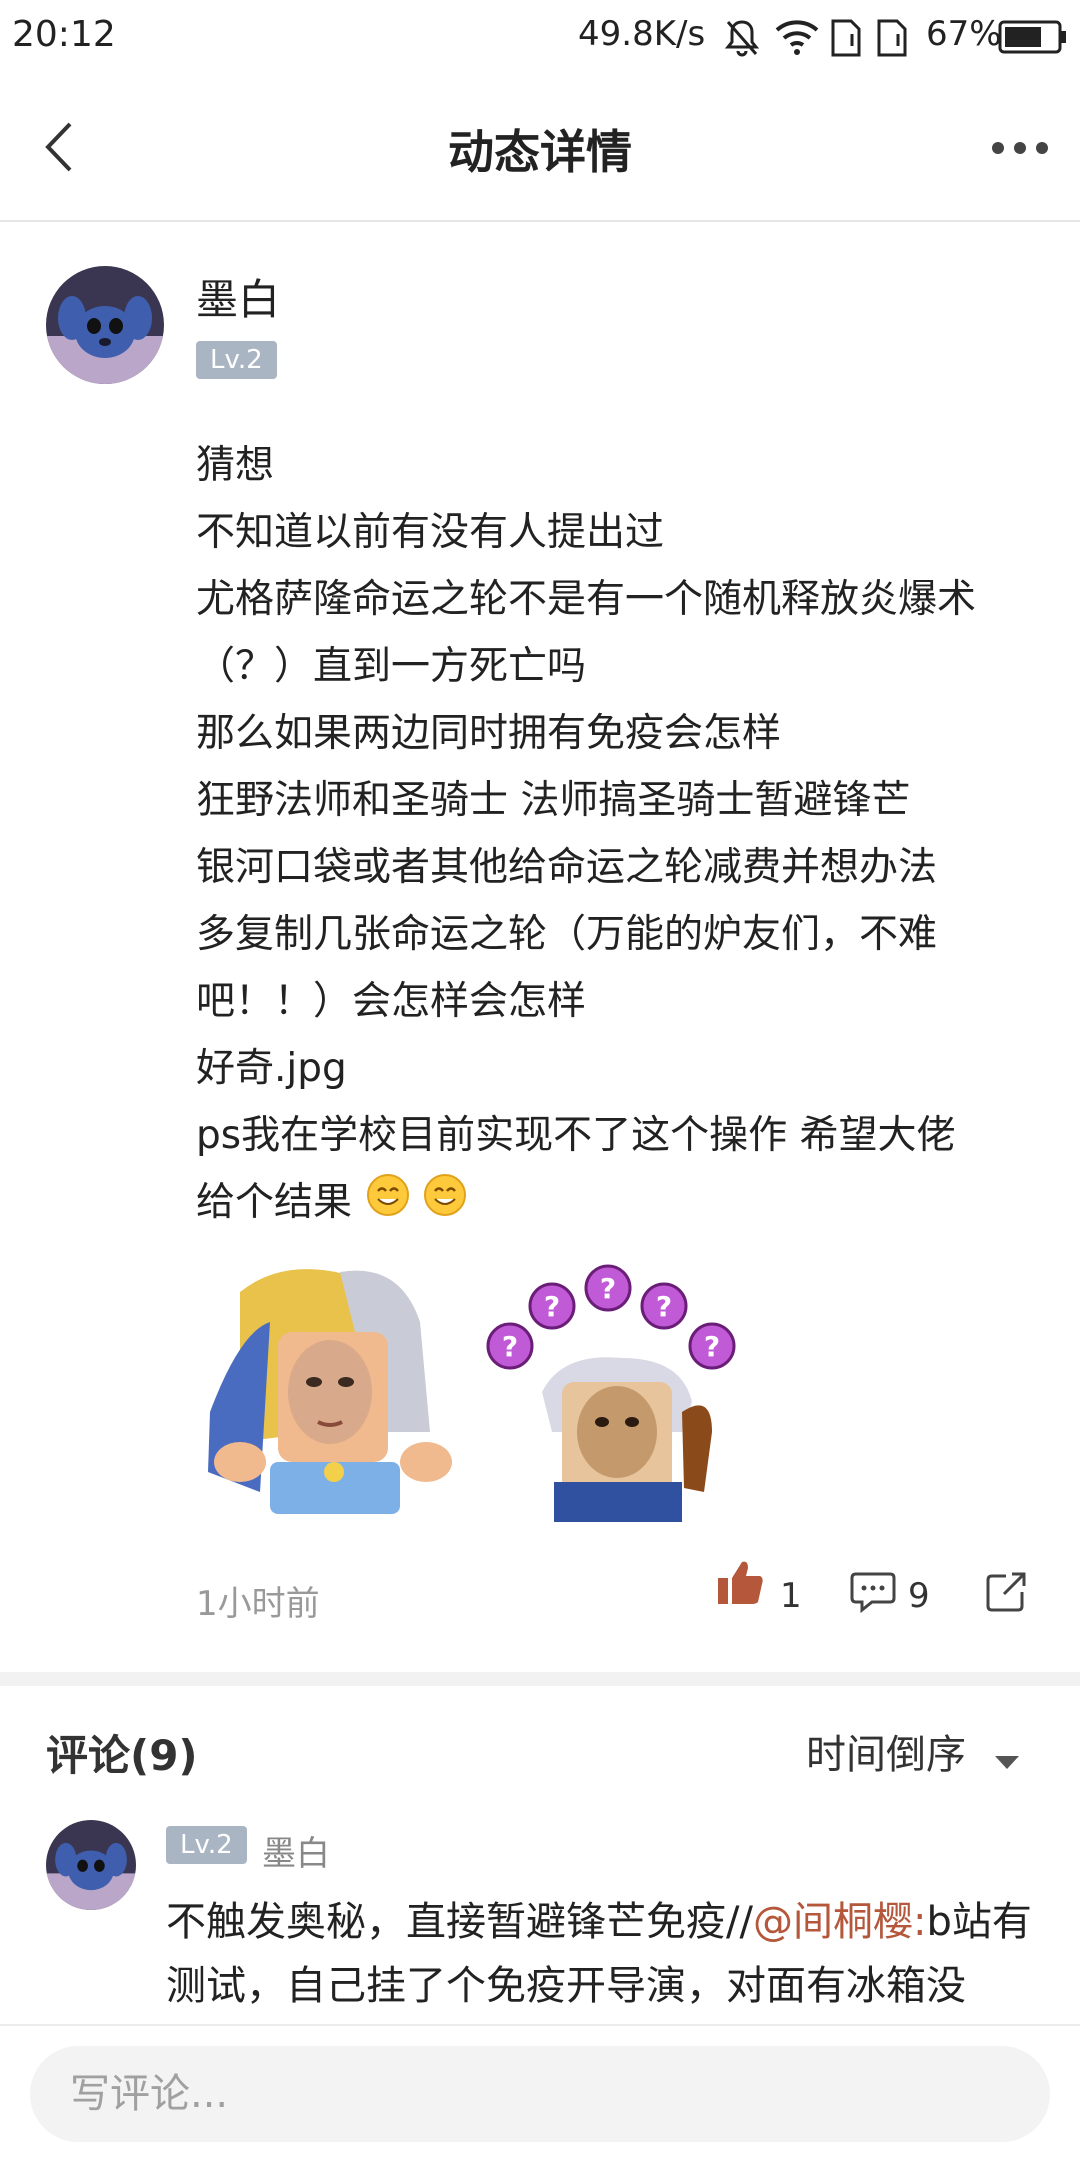 The height and width of the screenshot is (2162, 1080). What do you see at coordinates (236, 360) in the screenshot?
I see `author-level-badge: Lv.2` at bounding box center [236, 360].